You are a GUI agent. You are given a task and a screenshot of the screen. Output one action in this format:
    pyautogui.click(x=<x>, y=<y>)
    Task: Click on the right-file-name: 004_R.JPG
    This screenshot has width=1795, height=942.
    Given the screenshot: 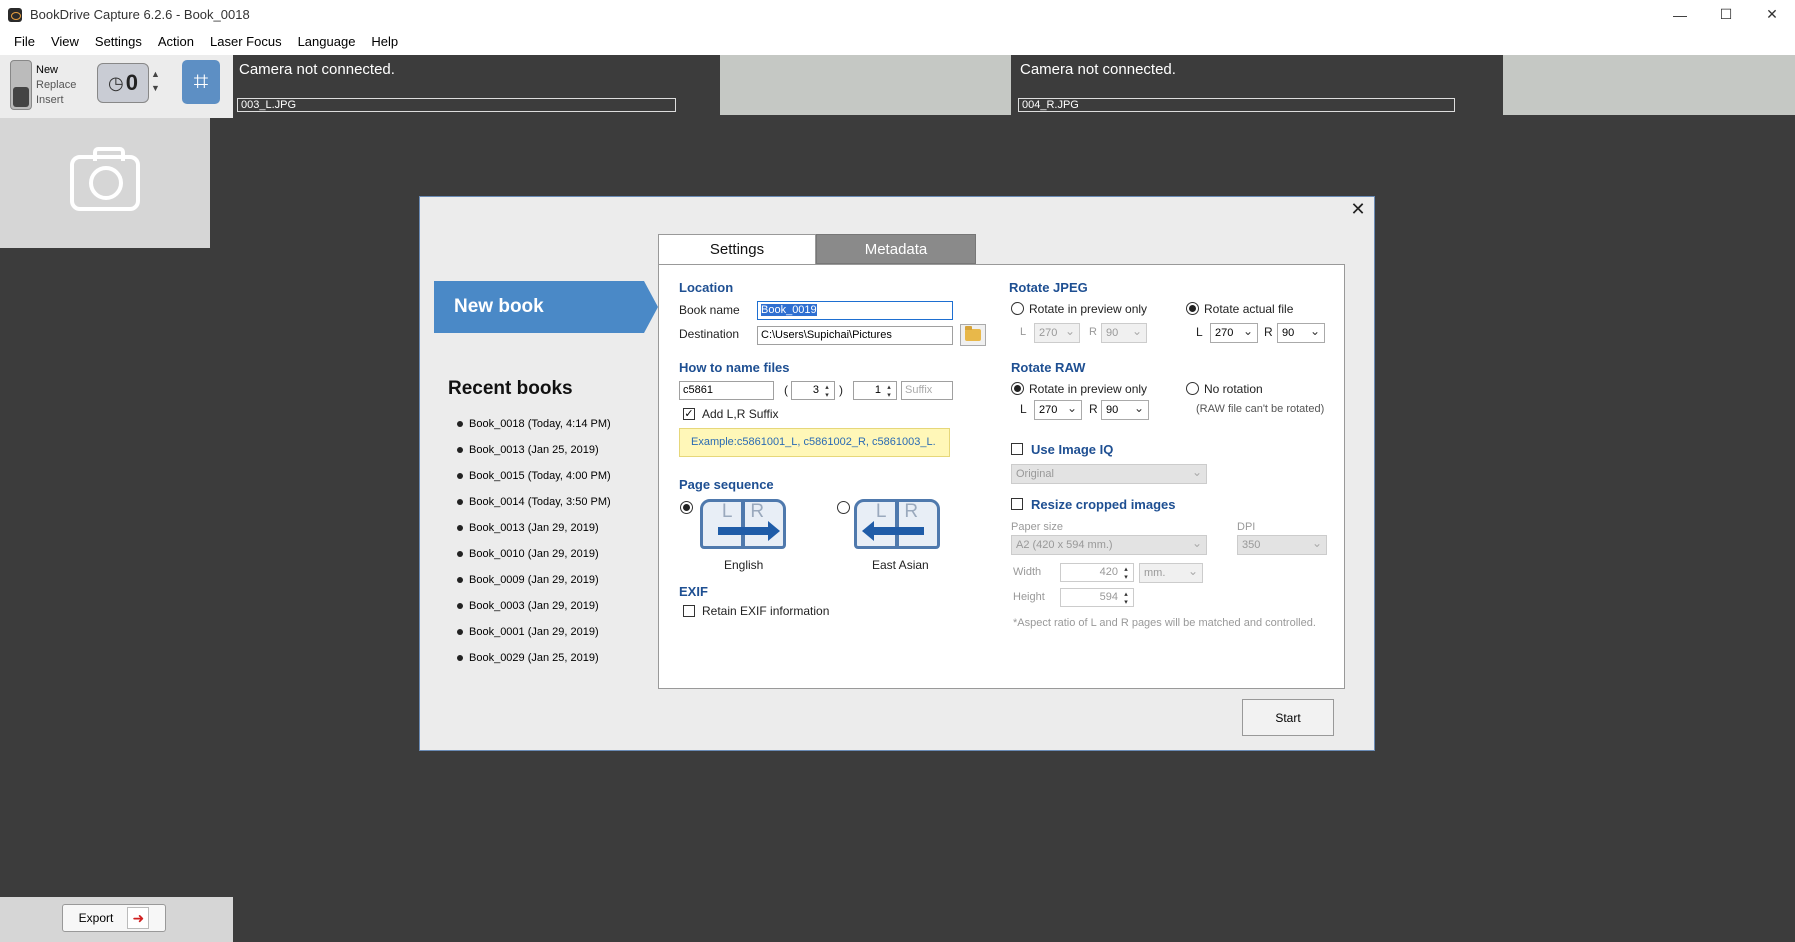 What is the action you would take?
    pyautogui.click(x=1236, y=105)
    